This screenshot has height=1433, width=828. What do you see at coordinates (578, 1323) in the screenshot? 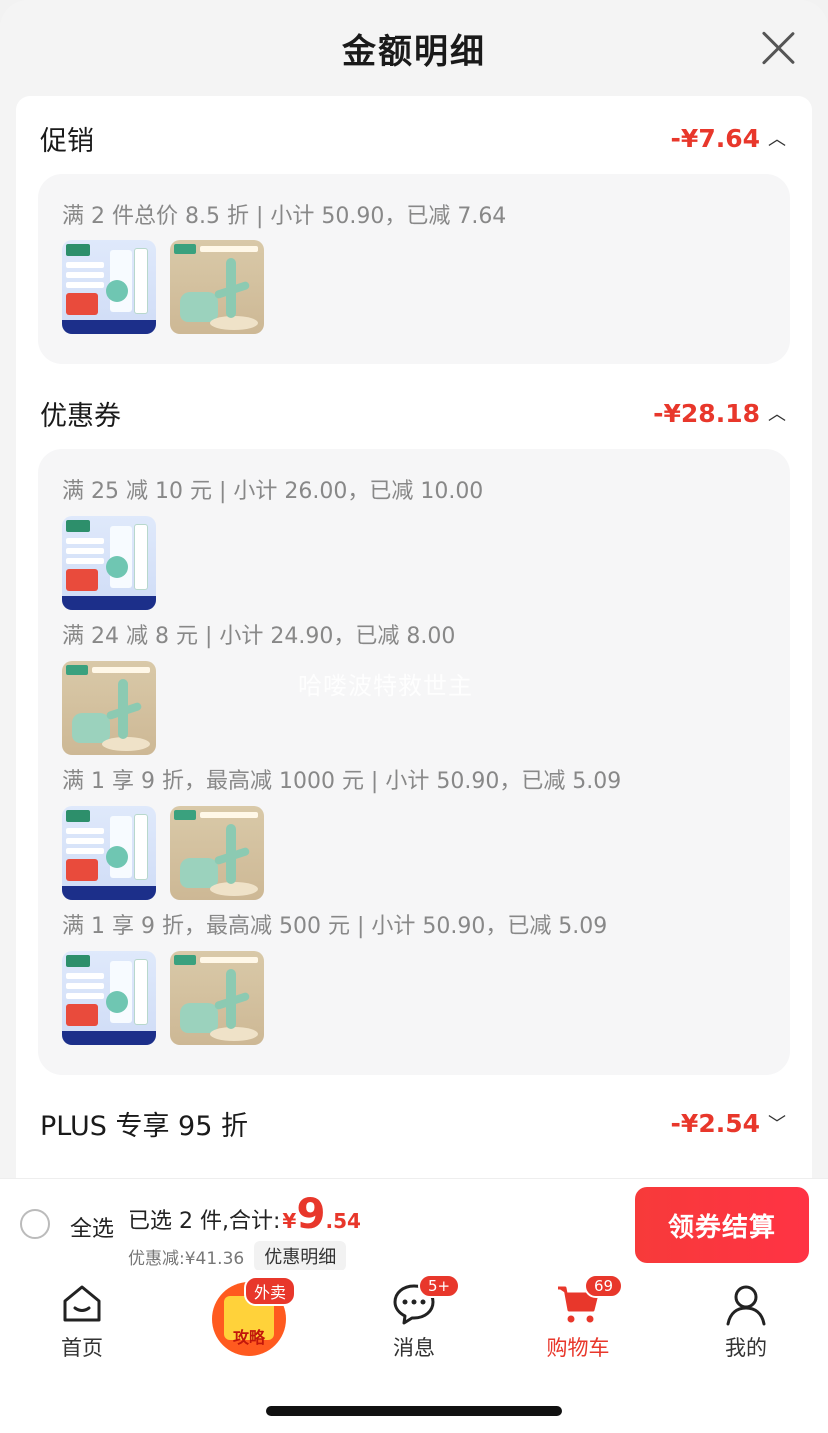
I see `tab-cart: 购物车 69` at bounding box center [578, 1323].